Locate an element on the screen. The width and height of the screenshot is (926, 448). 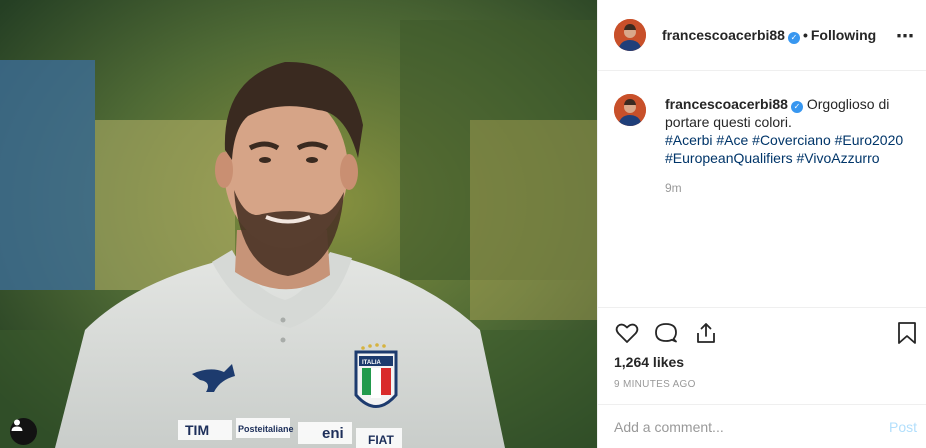
caption-timestamp: 9m is located at coordinates (673, 188).